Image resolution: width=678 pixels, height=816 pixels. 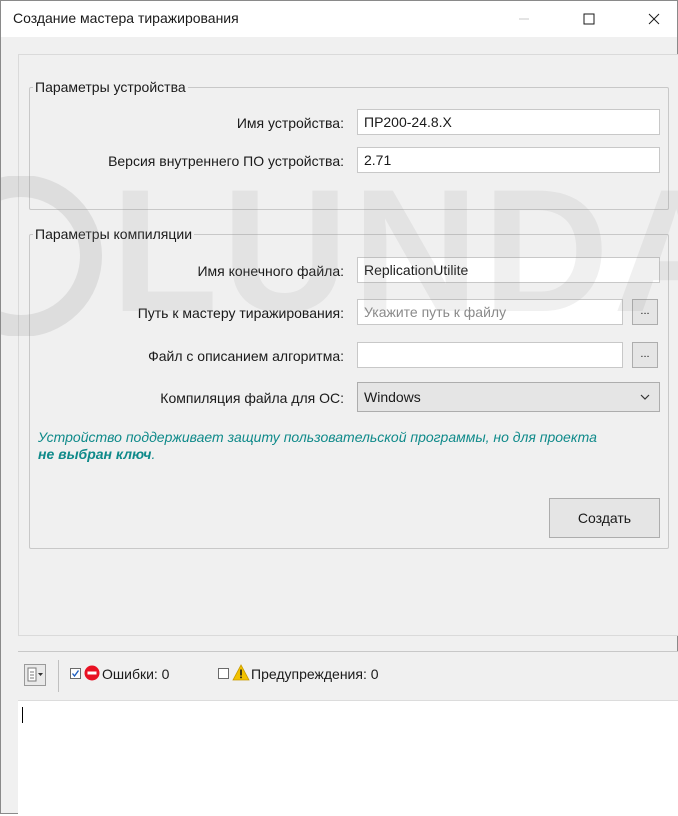 What do you see at coordinates (223, 673) in the screenshot?
I see `warnings-checkbox` at bounding box center [223, 673].